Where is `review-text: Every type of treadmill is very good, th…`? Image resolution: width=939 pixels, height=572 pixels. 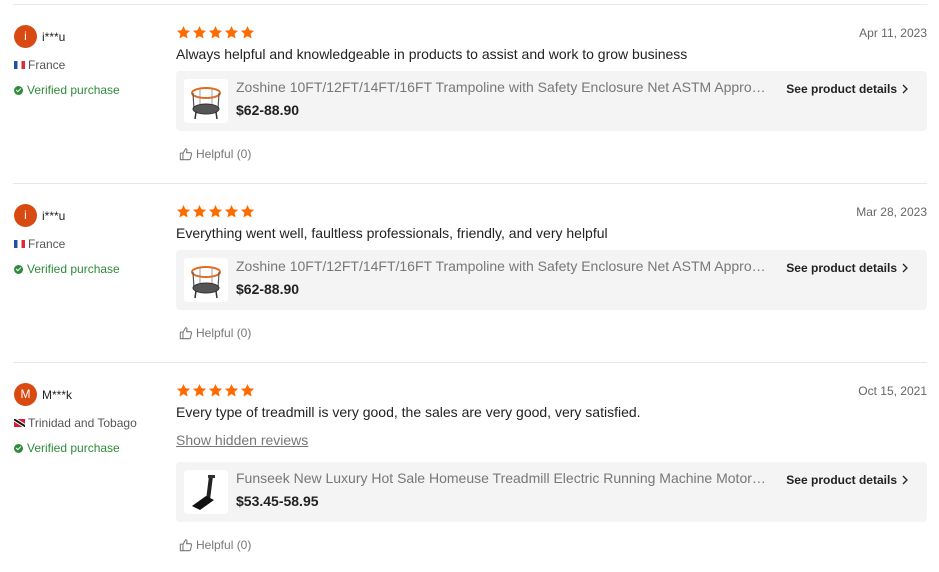 review-text: Every type of treadmill is very good, th… is located at coordinates (408, 412).